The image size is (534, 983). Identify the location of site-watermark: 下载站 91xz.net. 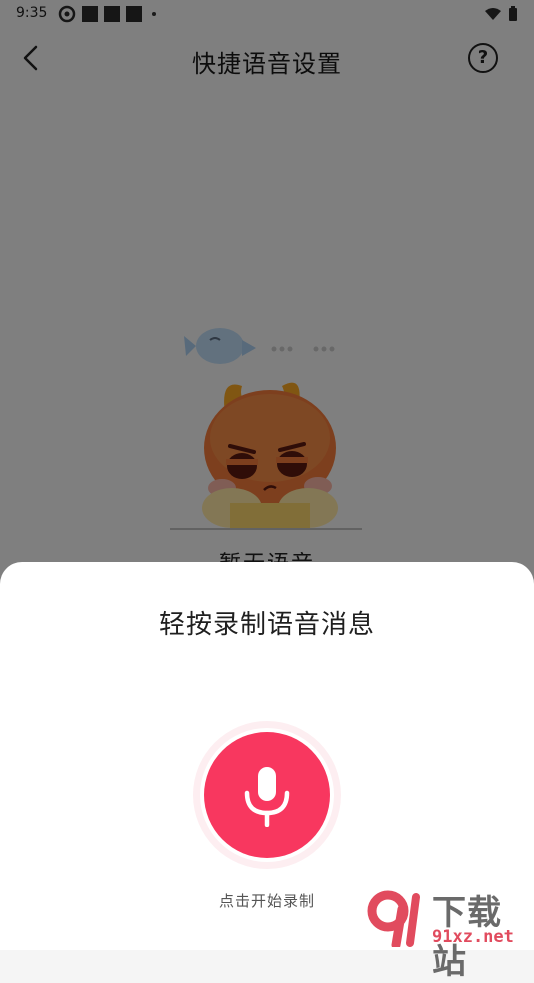
(446, 933).